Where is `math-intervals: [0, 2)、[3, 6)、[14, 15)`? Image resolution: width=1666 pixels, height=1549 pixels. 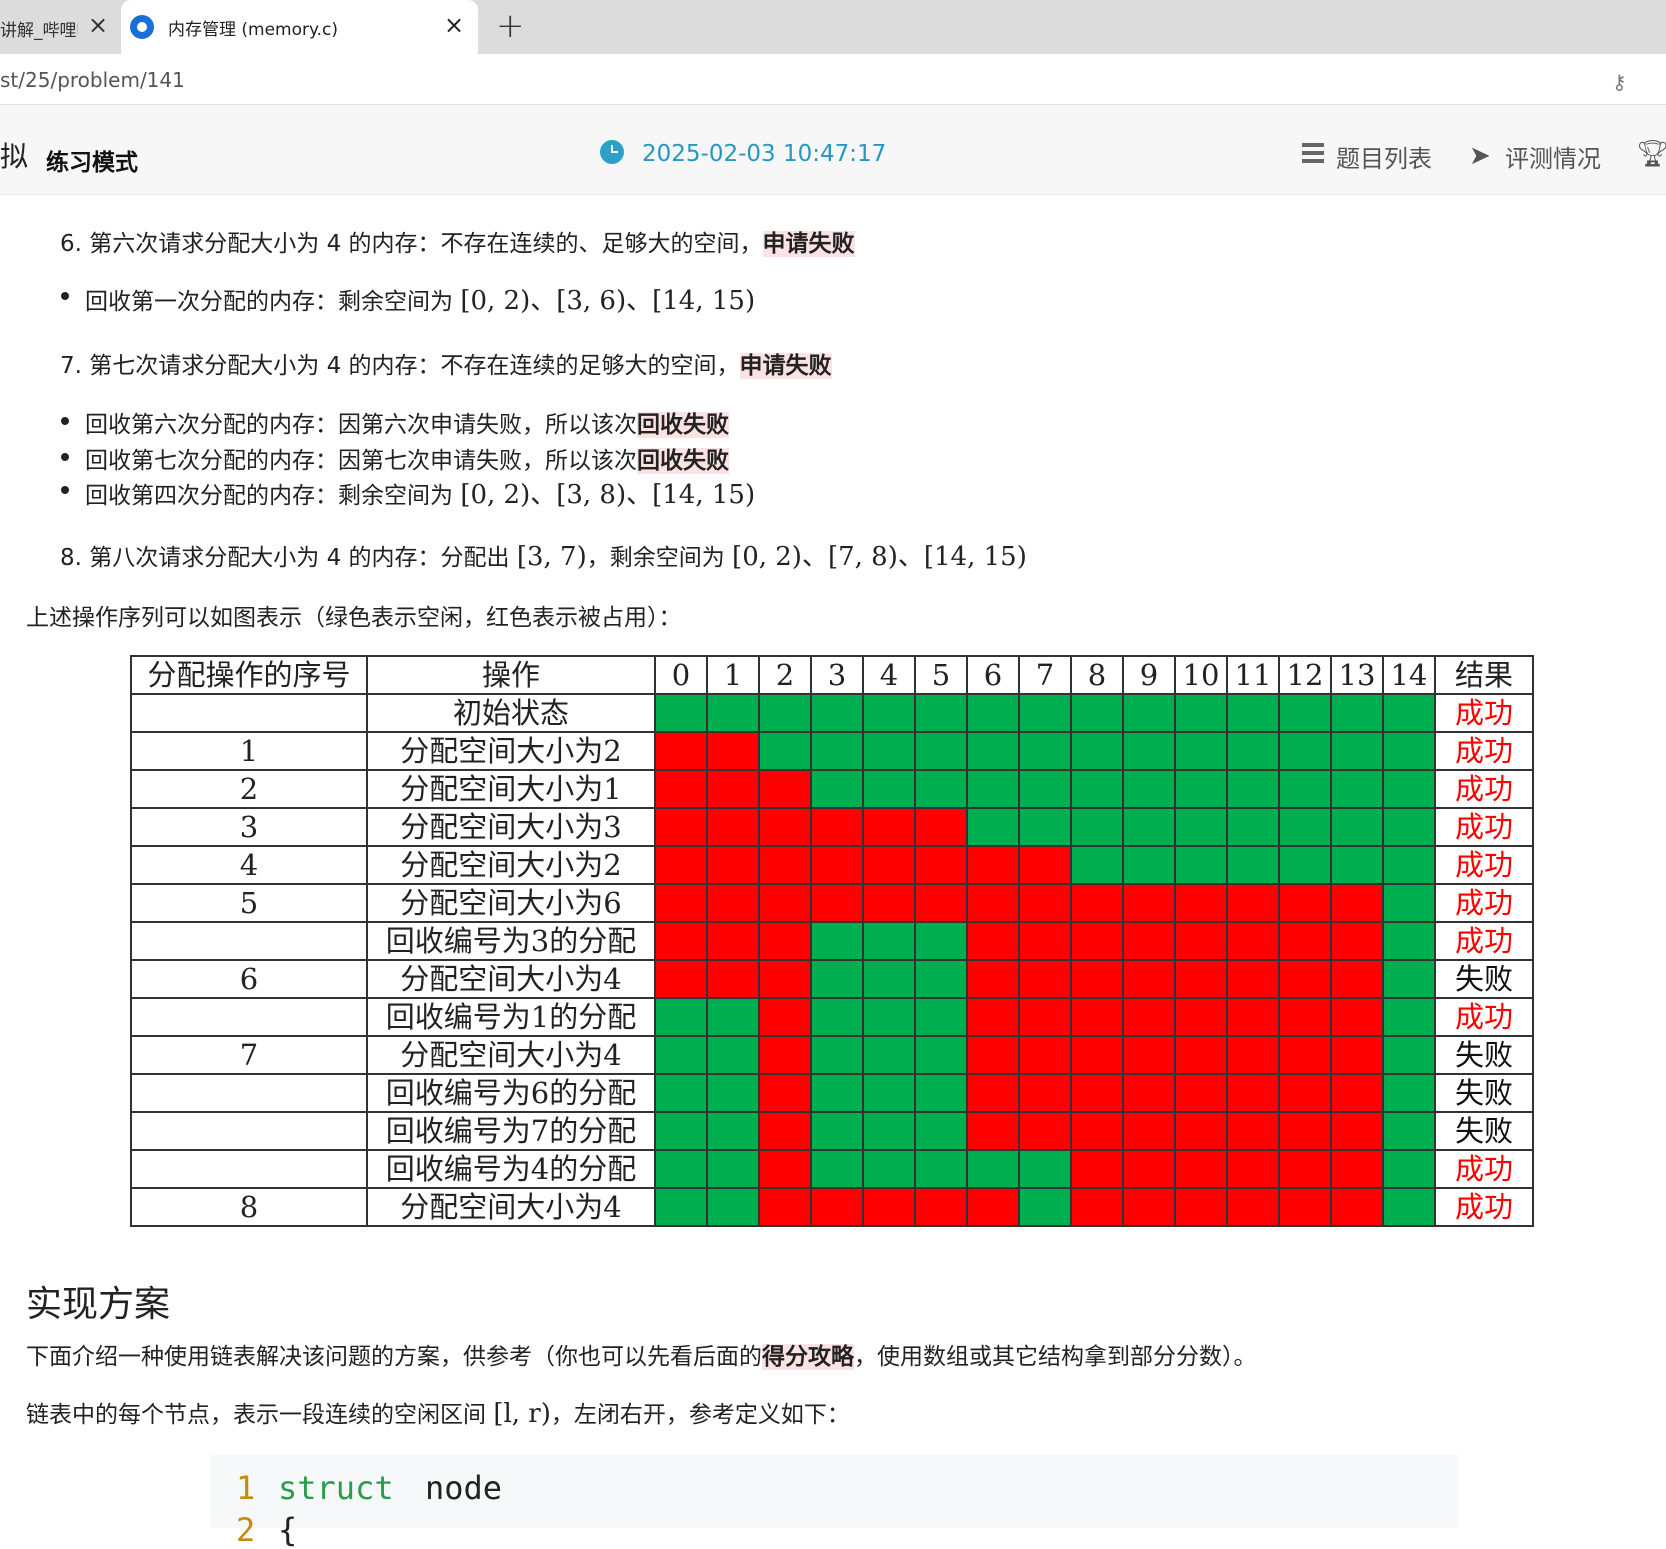 math-intervals: [0, 2)、[3, 6)、[14, 15) is located at coordinates (608, 301).